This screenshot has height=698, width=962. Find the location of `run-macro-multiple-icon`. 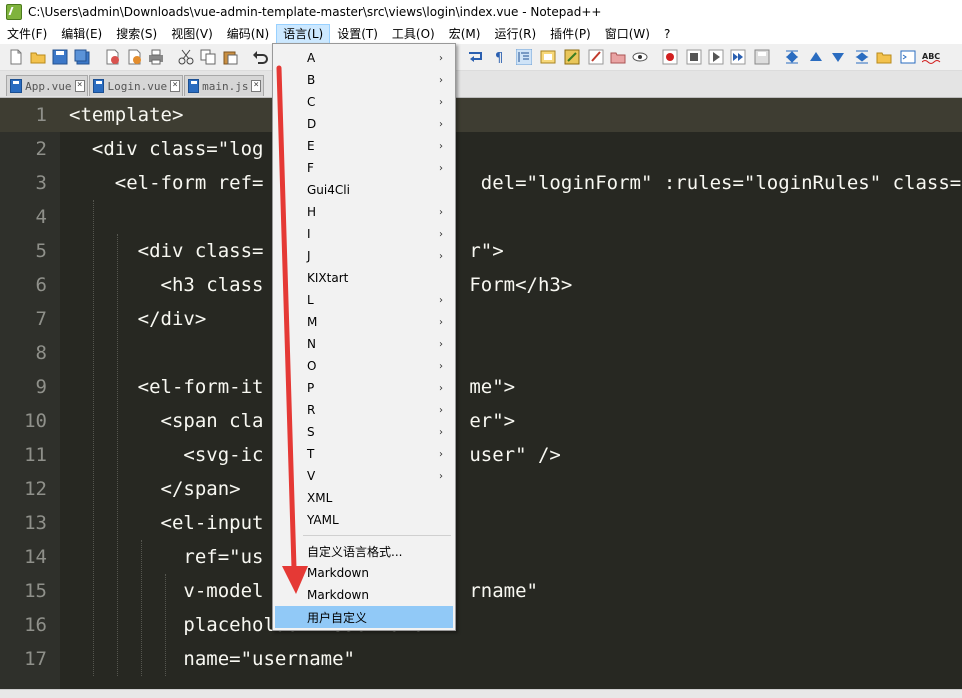

run-macro-multiple-icon is located at coordinates (738, 57).